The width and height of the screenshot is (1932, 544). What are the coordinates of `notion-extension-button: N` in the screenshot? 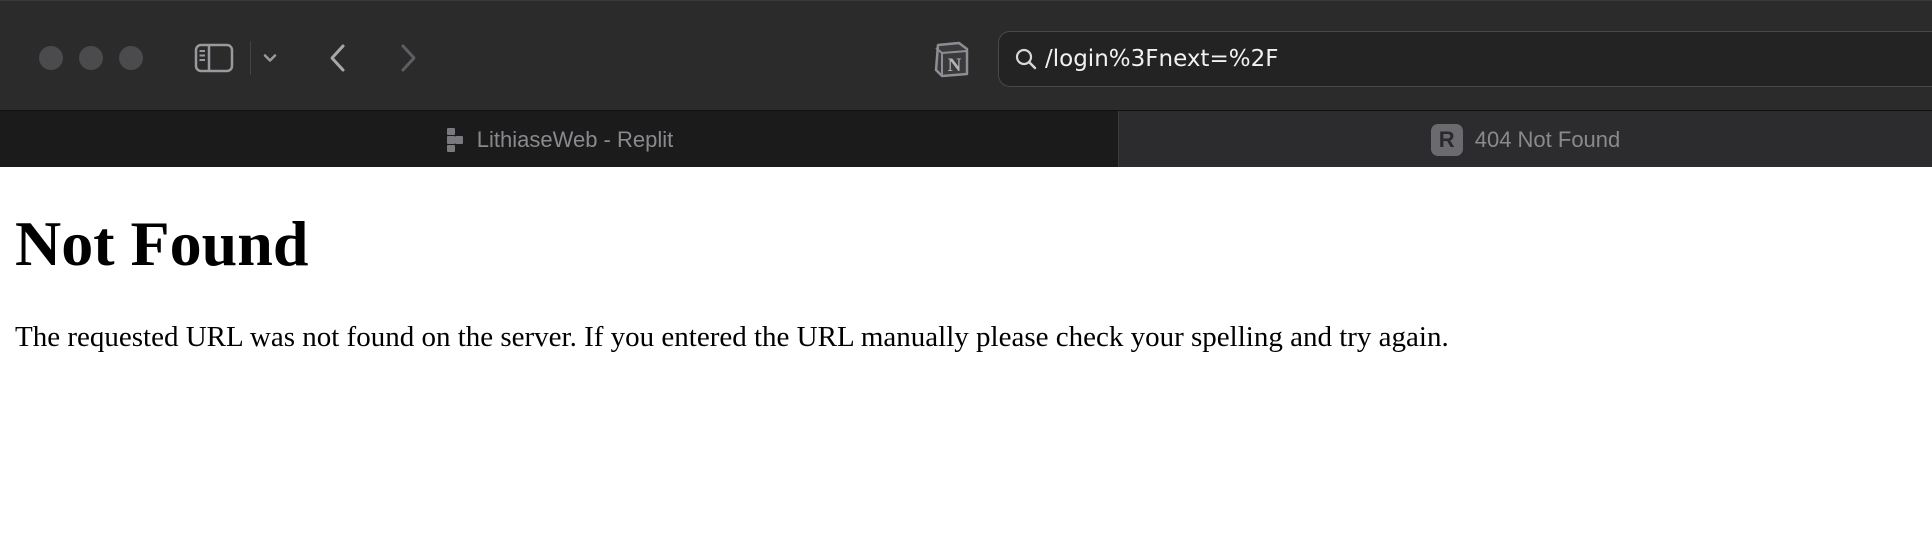 It's located at (952, 59).